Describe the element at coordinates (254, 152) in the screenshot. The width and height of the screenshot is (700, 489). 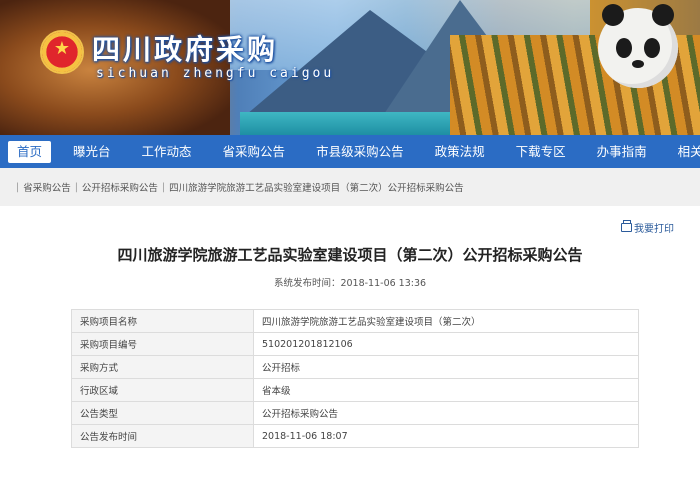
I see `nav-item-province-notices: 省采购公告` at that location.